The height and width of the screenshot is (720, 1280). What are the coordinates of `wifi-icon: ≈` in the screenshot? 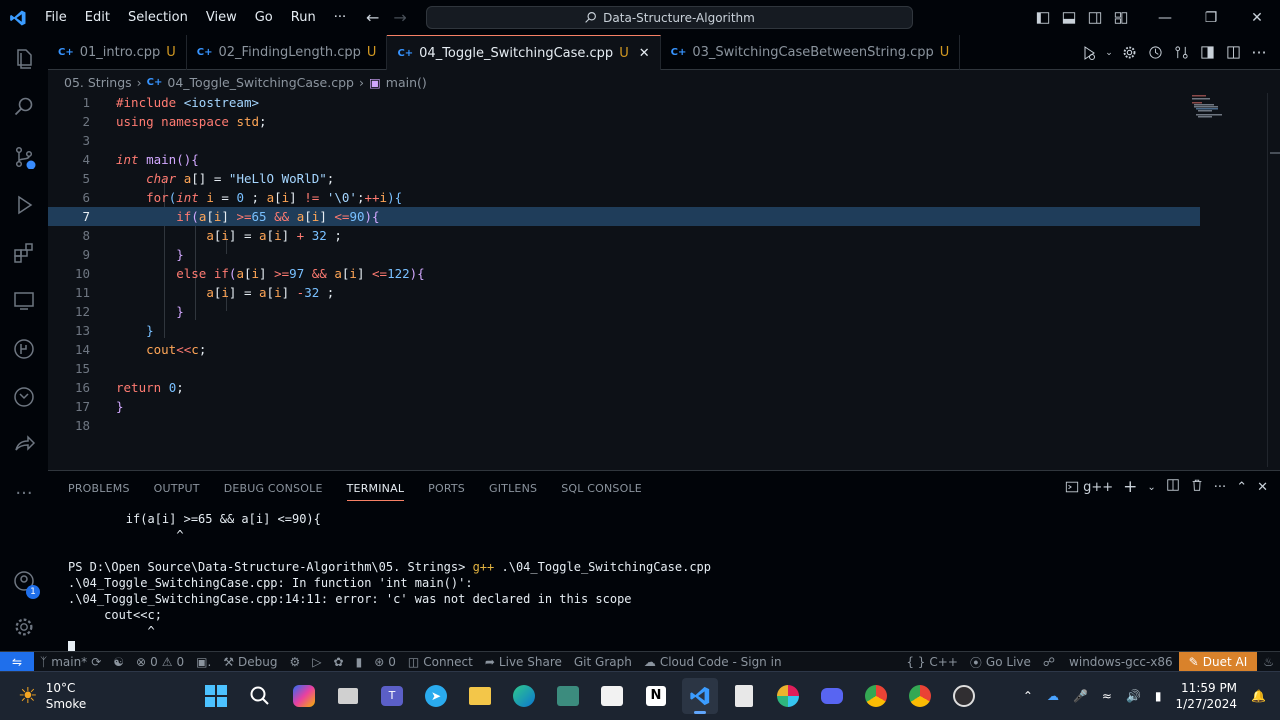 It's located at (1107, 696).